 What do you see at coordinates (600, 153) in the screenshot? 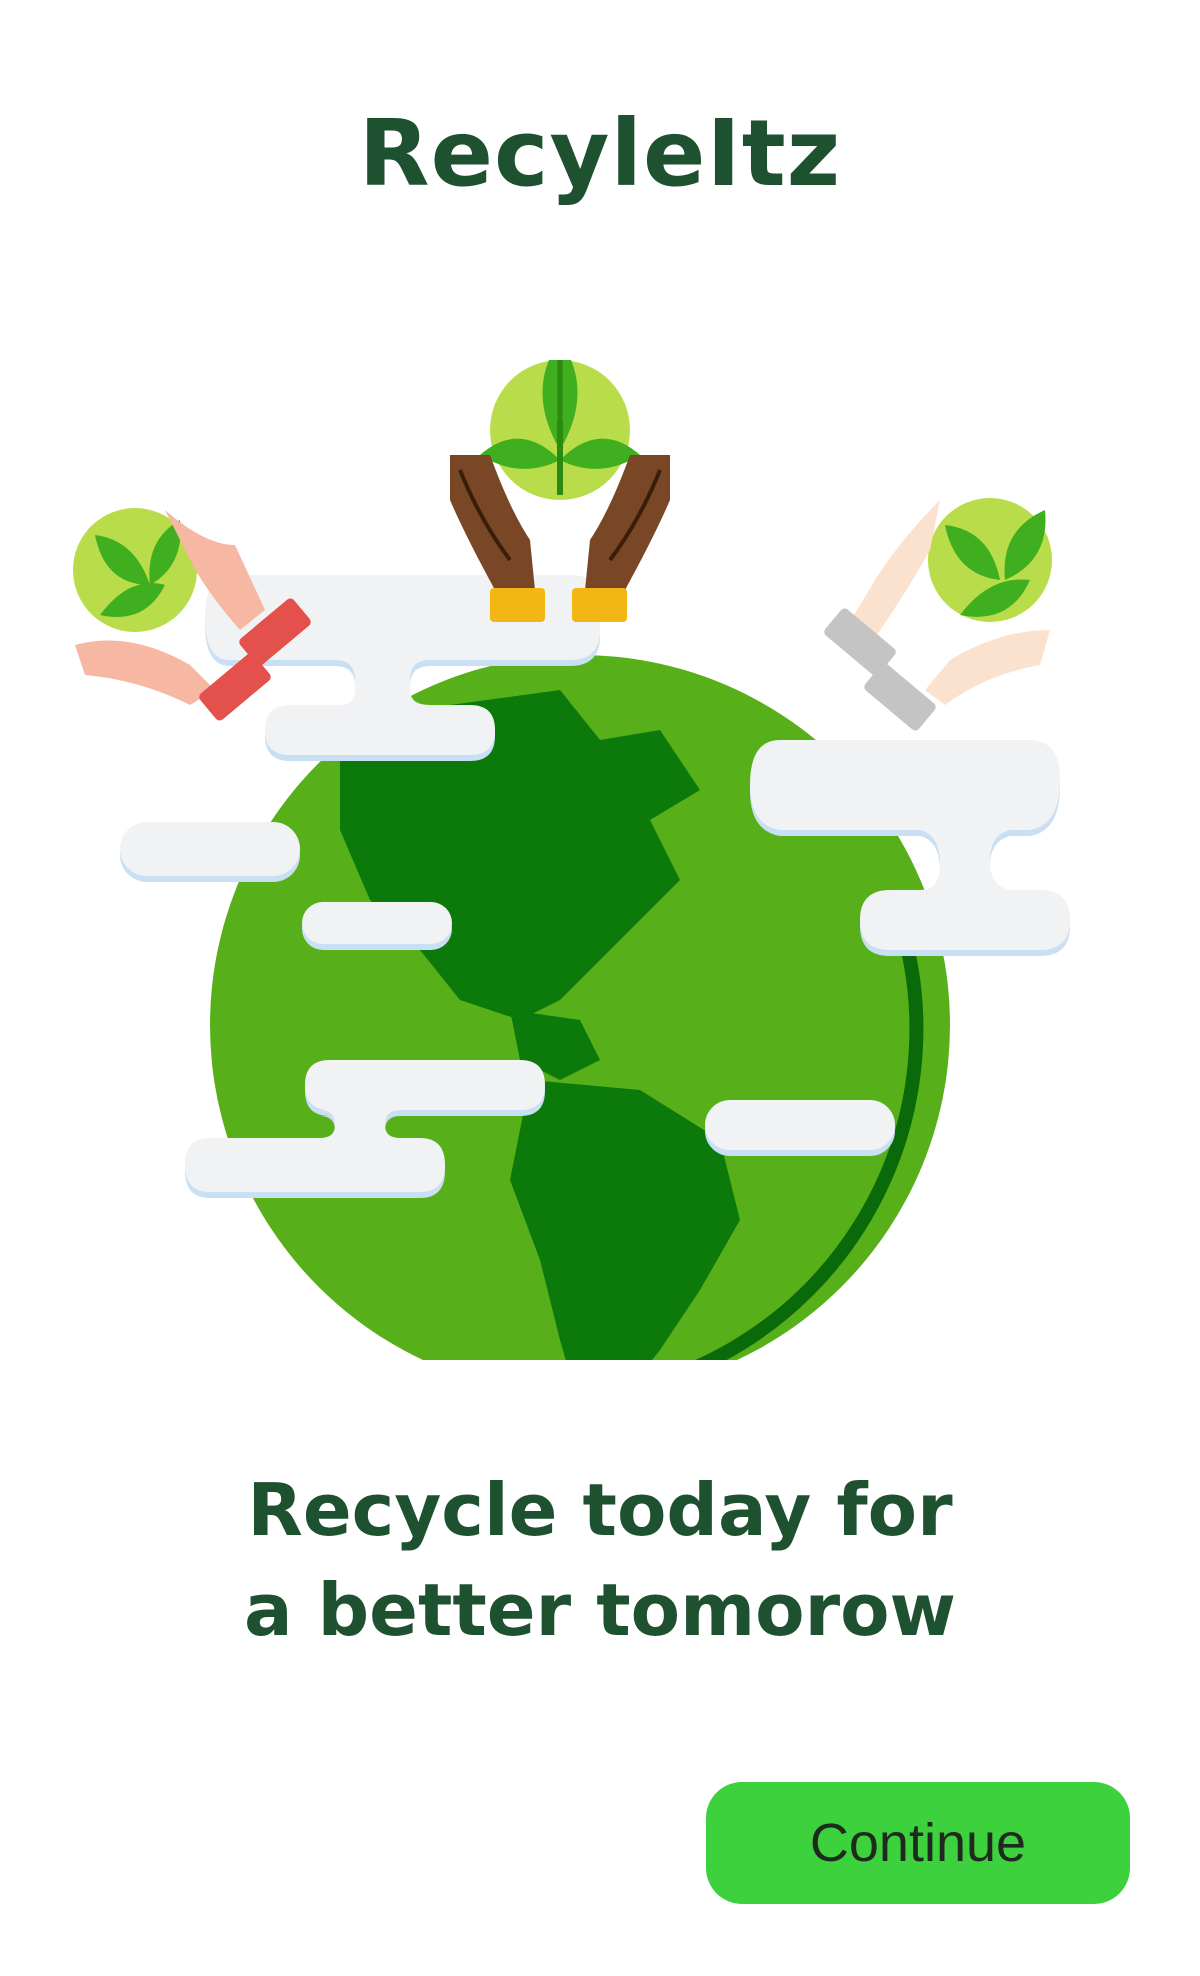
I see `app-title: RecyleItz` at bounding box center [600, 153].